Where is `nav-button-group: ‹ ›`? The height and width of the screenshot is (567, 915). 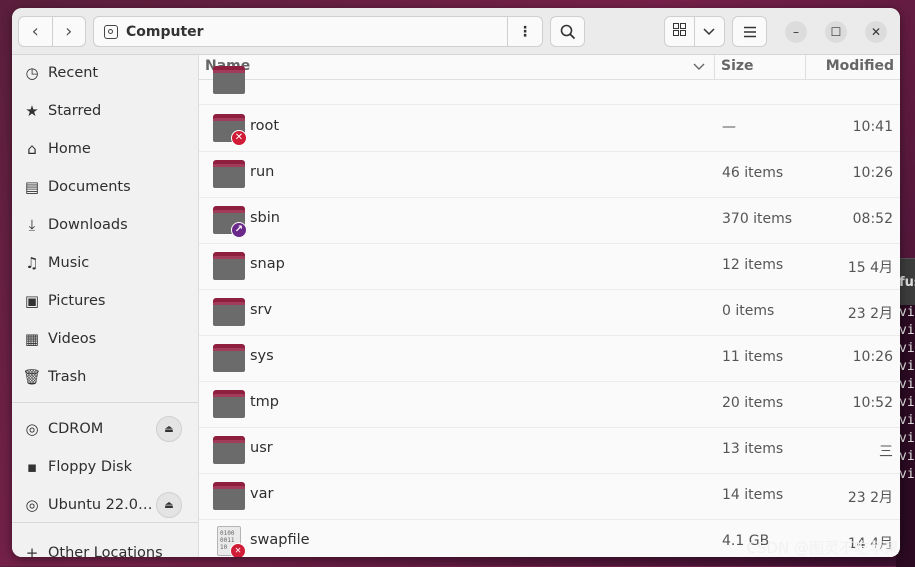 nav-button-group: ‹ › is located at coordinates (52, 31).